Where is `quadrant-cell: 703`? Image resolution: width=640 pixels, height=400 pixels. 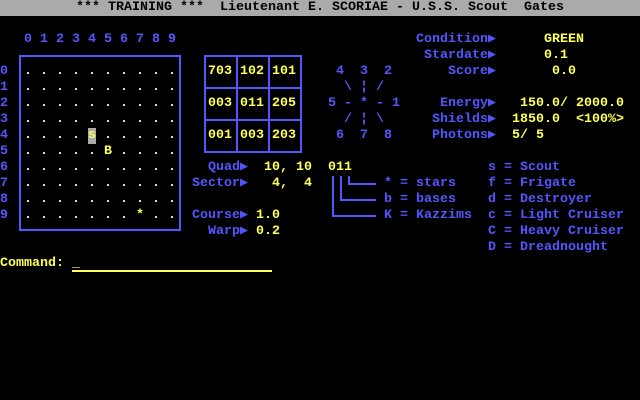 quadrant-cell: 703 is located at coordinates (220, 71).